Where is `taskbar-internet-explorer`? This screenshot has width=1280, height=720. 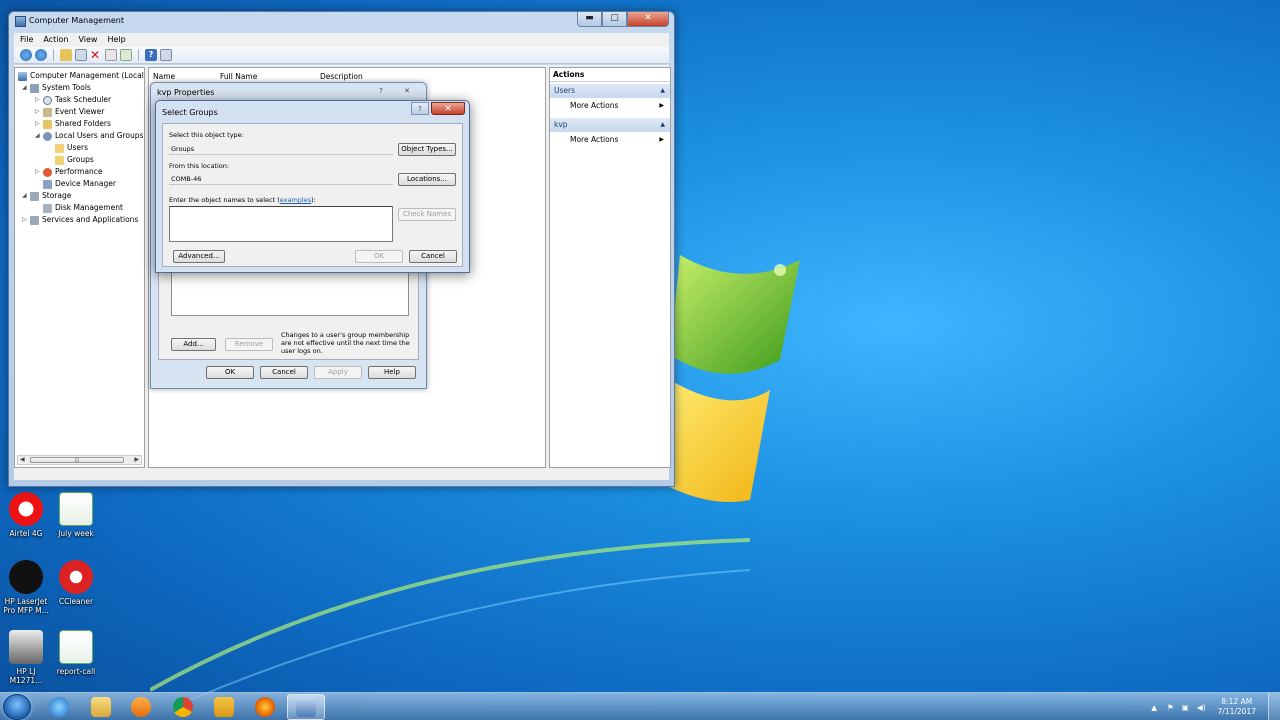 taskbar-internet-explorer is located at coordinates (59, 707).